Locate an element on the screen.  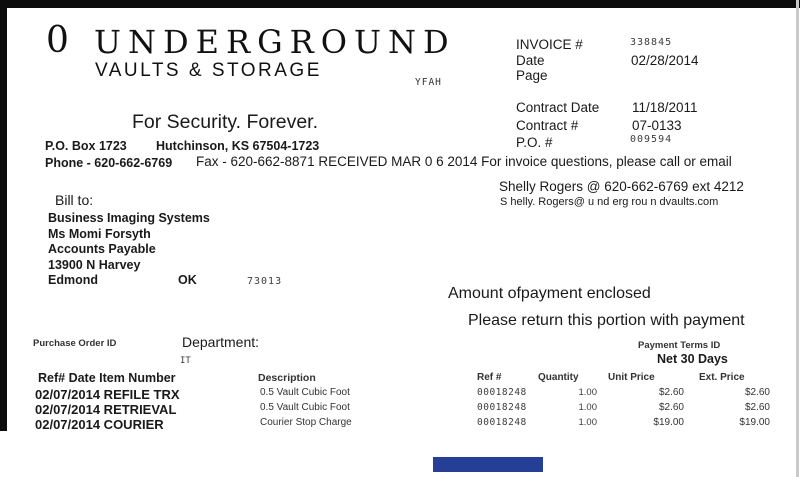
contract-date-value: 11/18/2011 is located at coordinates (665, 107).